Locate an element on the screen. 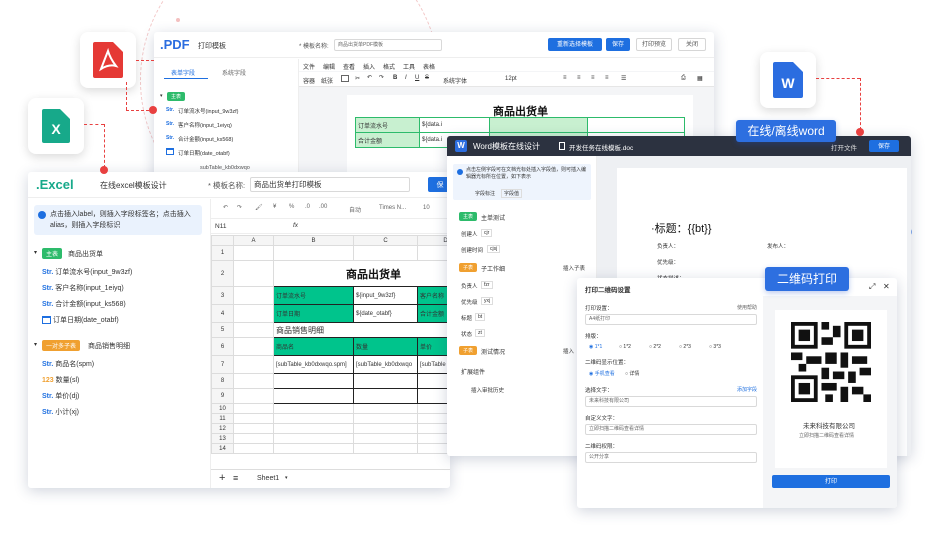  word-field: 优先级 is located at coordinates (469, 302).